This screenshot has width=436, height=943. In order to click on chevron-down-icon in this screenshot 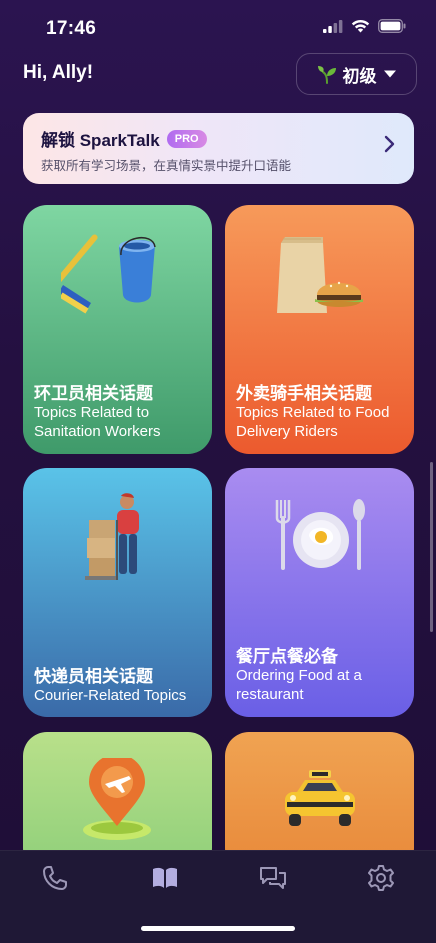, I will do `click(389, 74)`.